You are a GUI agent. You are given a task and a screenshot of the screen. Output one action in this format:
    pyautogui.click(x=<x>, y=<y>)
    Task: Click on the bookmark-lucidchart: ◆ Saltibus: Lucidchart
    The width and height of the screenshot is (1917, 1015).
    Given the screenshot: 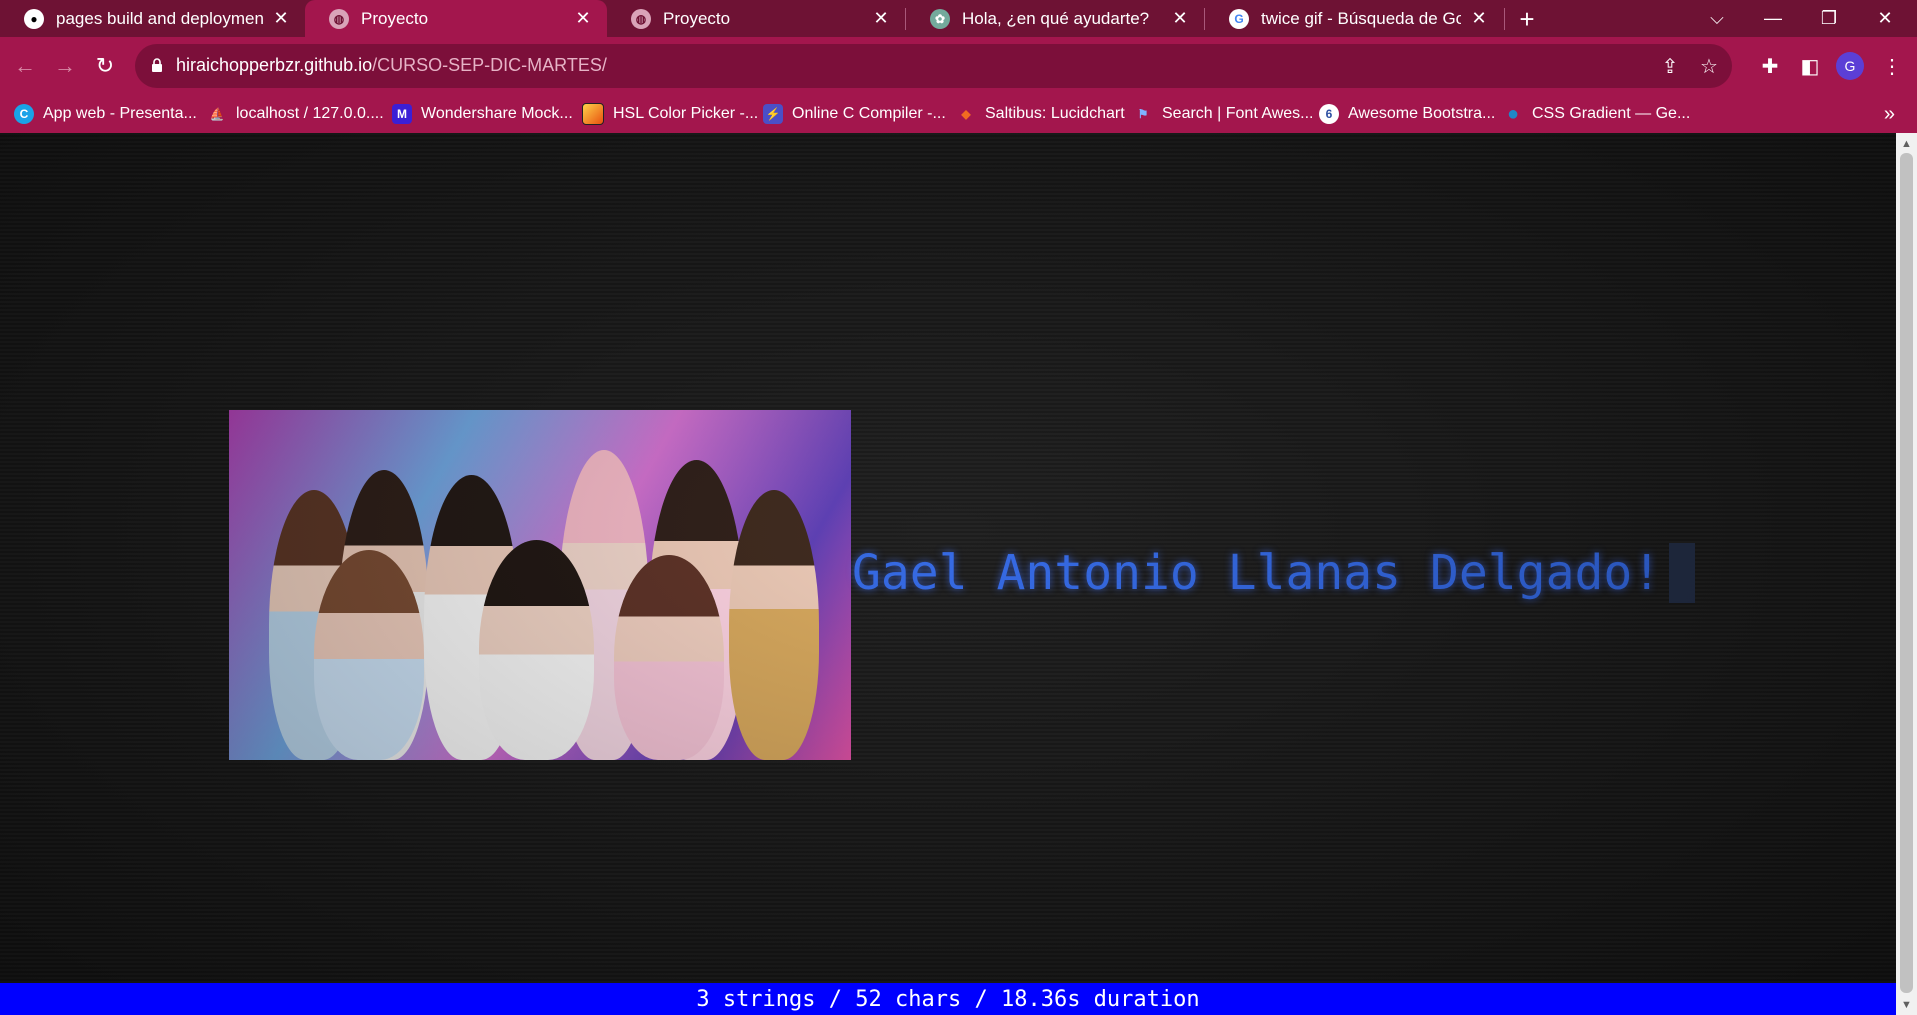 What is the action you would take?
    pyautogui.click(x=1040, y=114)
    